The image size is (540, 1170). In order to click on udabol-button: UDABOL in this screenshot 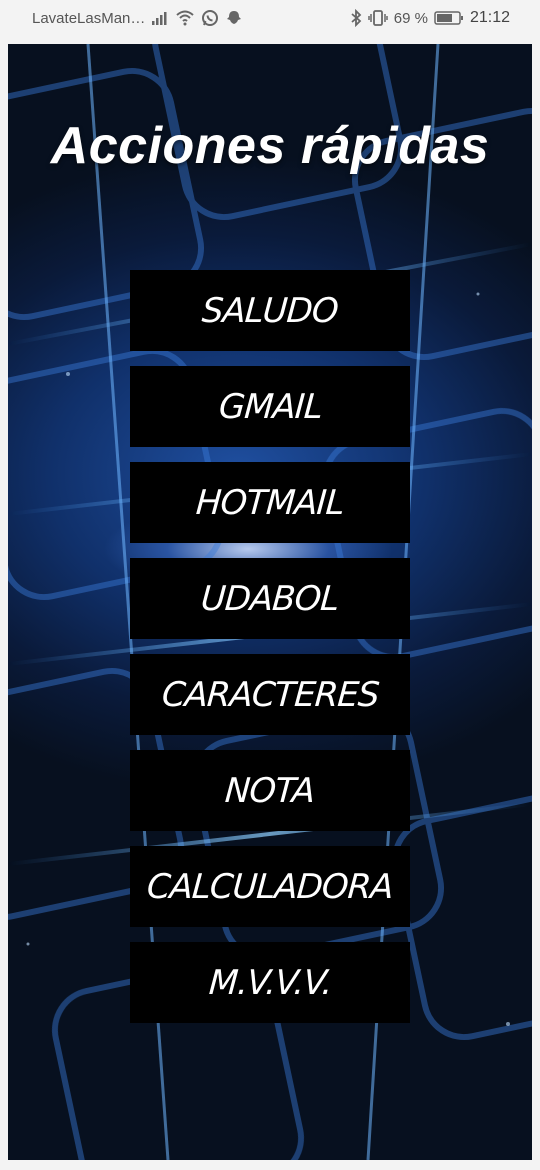, I will do `click(270, 598)`.